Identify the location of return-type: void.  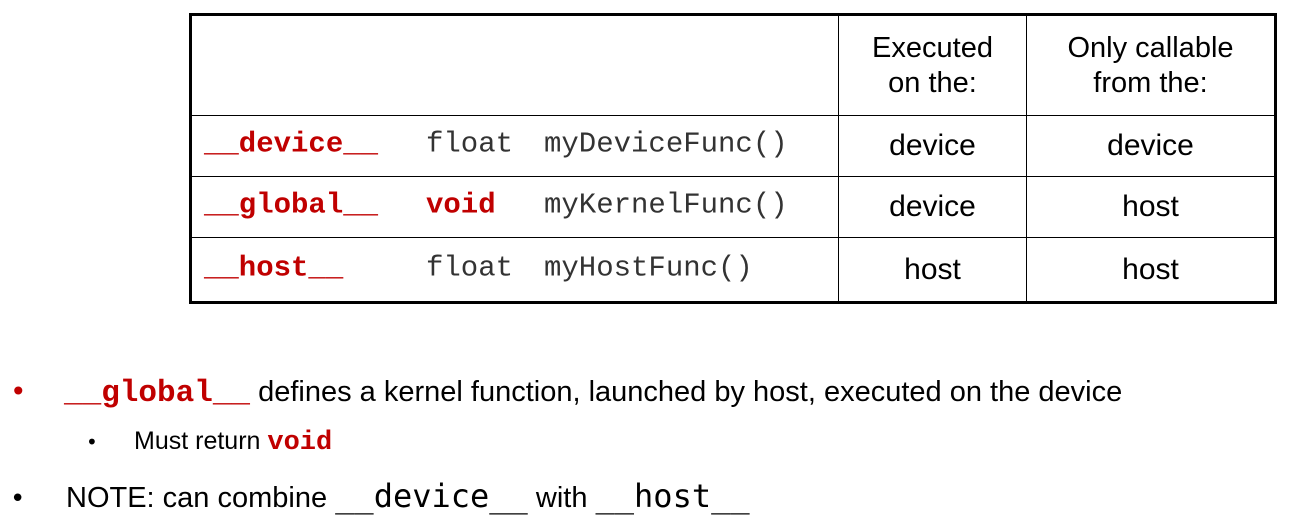
(461, 205).